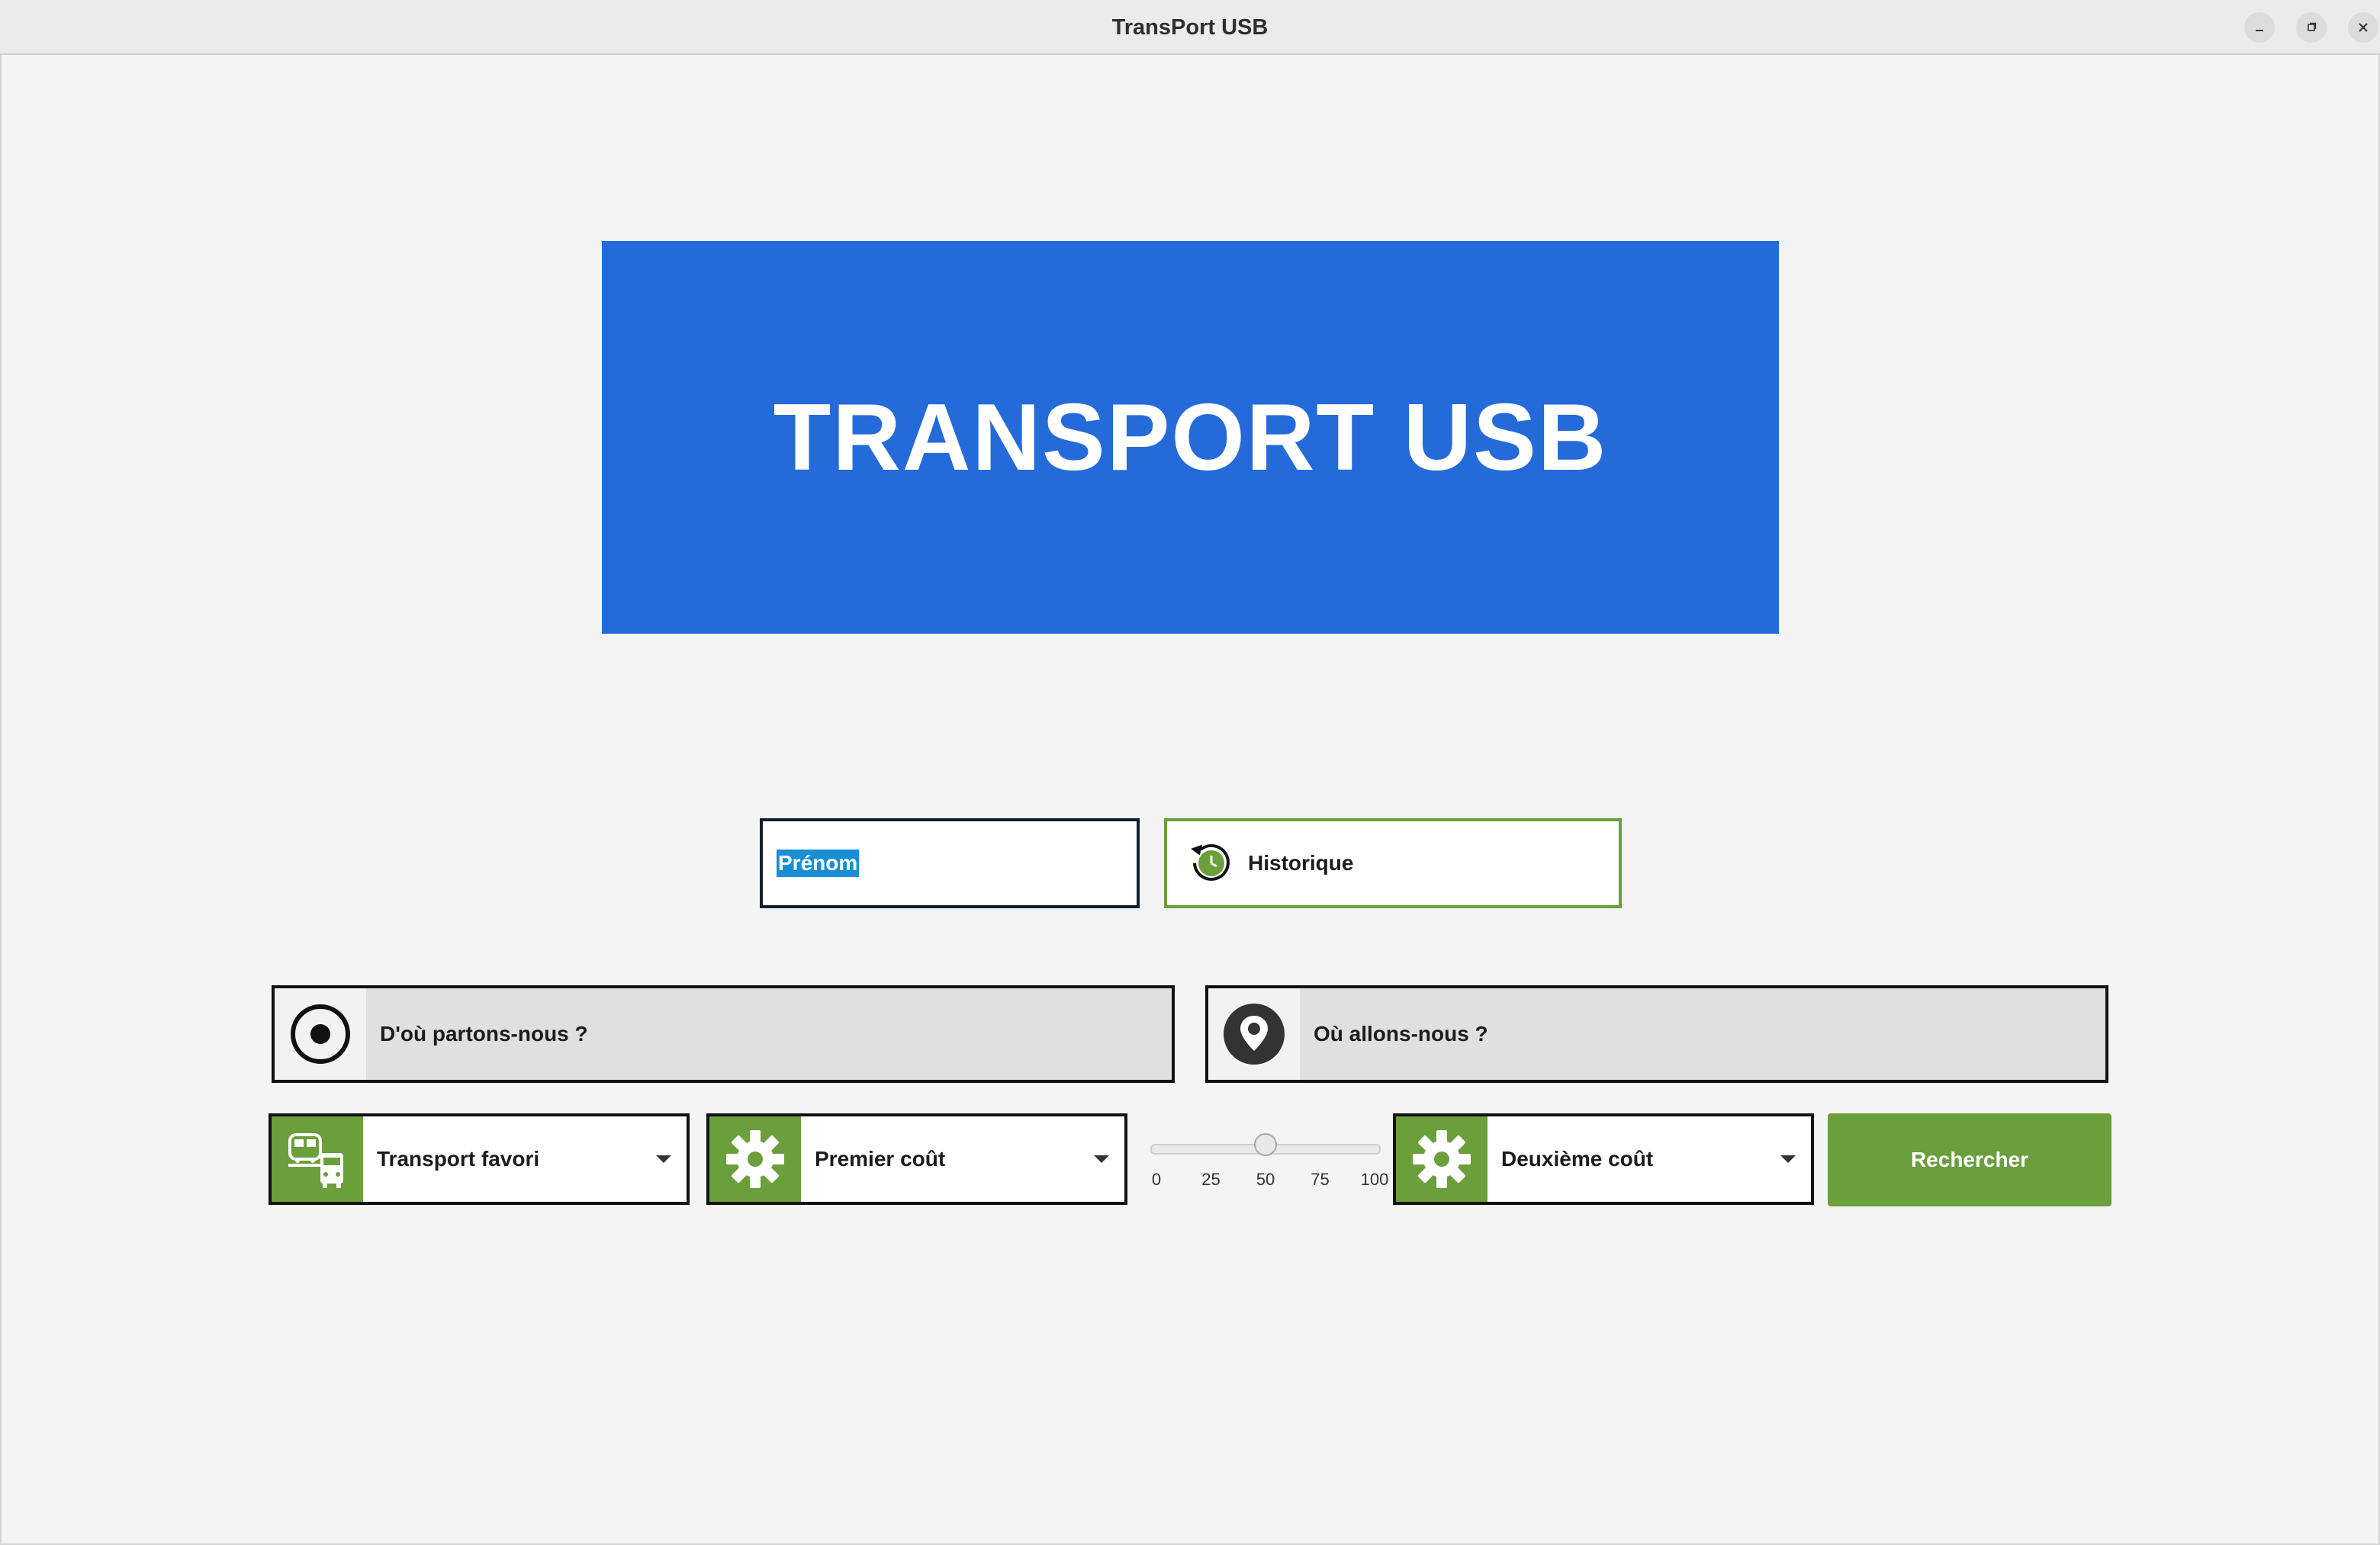  Describe the element at coordinates (1401, 1034) in the screenshot. I see `destination-placeholder: Où allons-nous ?` at that location.